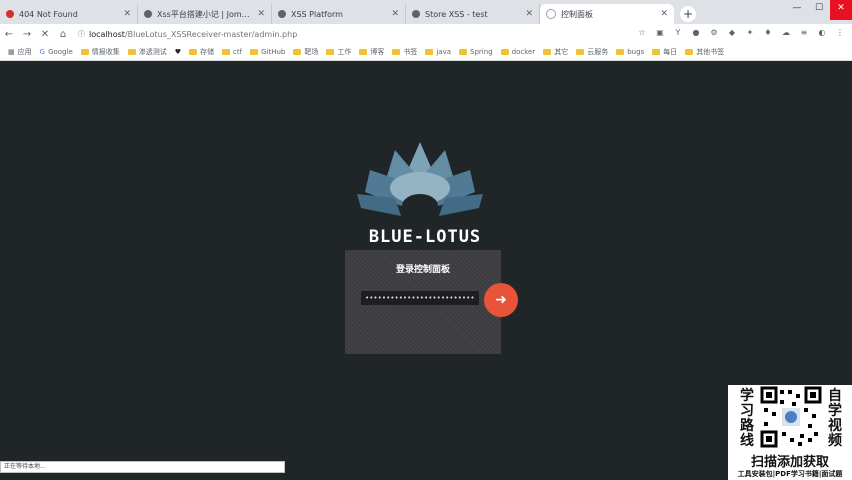 The height and width of the screenshot is (480, 852). Describe the element at coordinates (377, 52) in the screenshot. I see `bookmark-label: 博客` at that location.